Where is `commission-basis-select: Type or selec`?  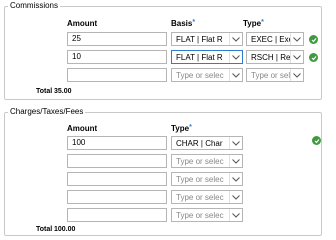 commission-basis-select: Type or selec is located at coordinates (207, 75).